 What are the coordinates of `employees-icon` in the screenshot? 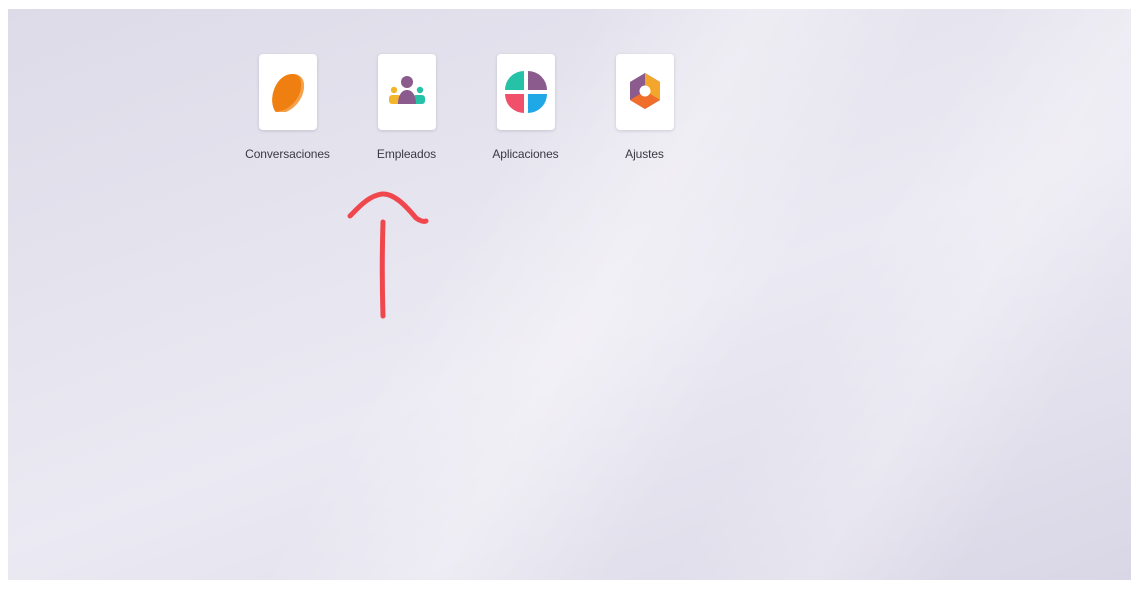 It's located at (406, 90).